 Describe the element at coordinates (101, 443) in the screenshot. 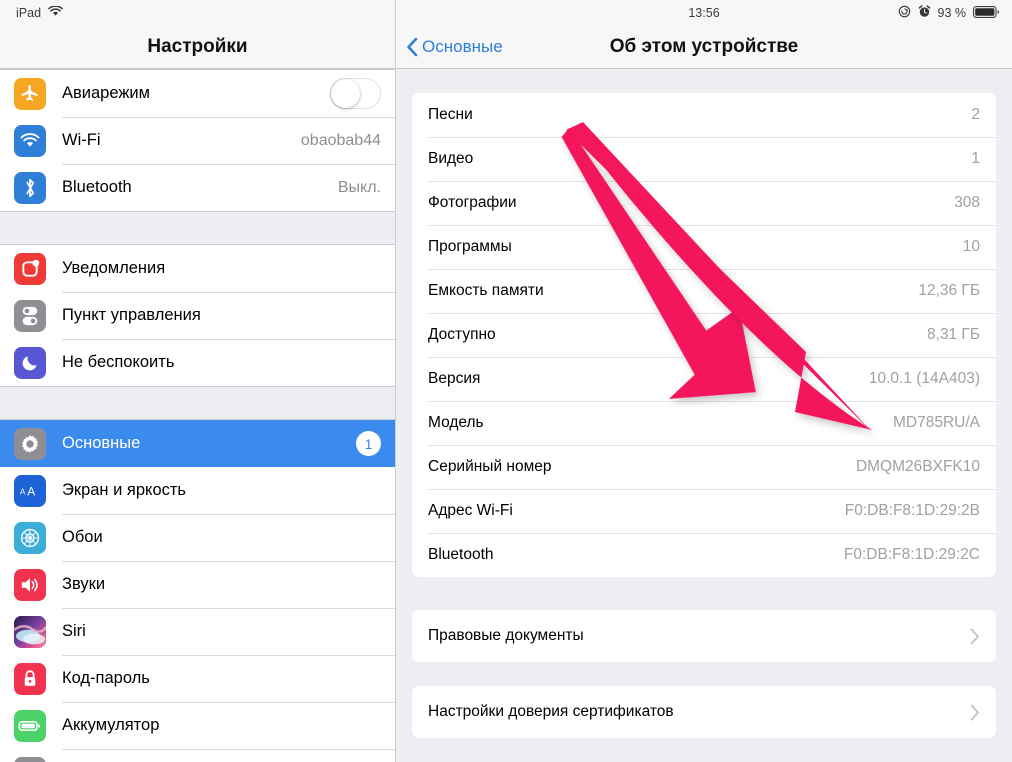

I see `sidebar-item-label: Основные` at that location.